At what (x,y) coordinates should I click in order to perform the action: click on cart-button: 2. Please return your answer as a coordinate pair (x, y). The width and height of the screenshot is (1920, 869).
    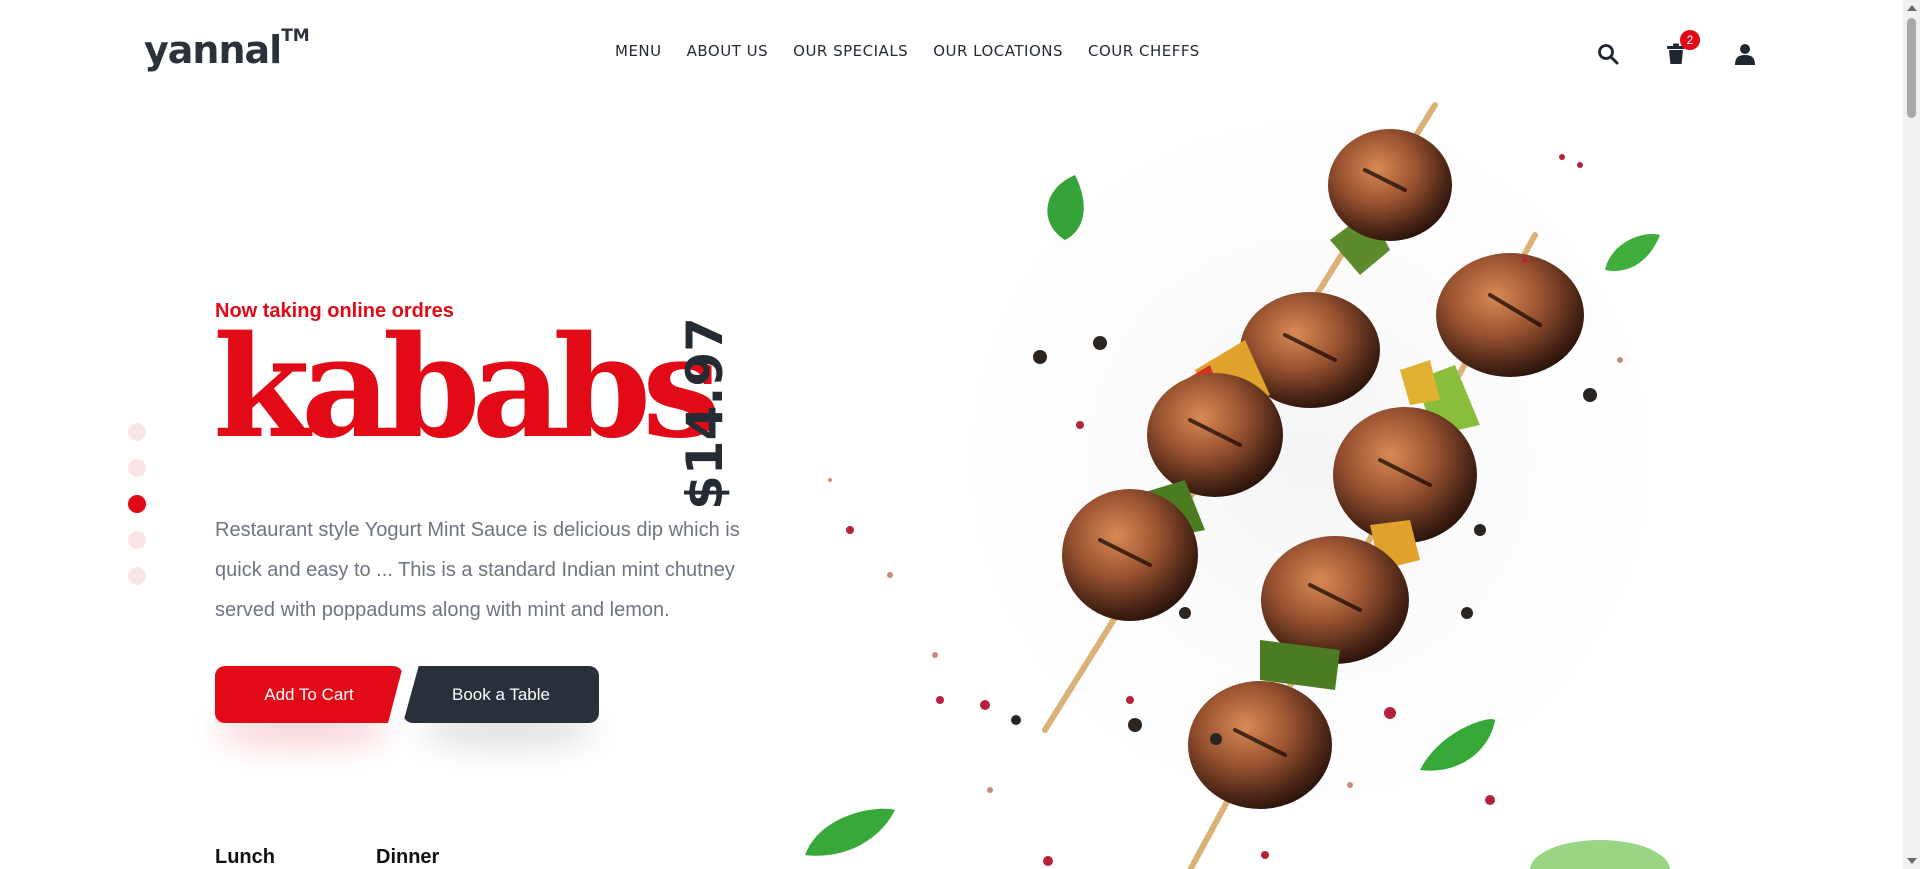
    Looking at the image, I should click on (1682, 48).